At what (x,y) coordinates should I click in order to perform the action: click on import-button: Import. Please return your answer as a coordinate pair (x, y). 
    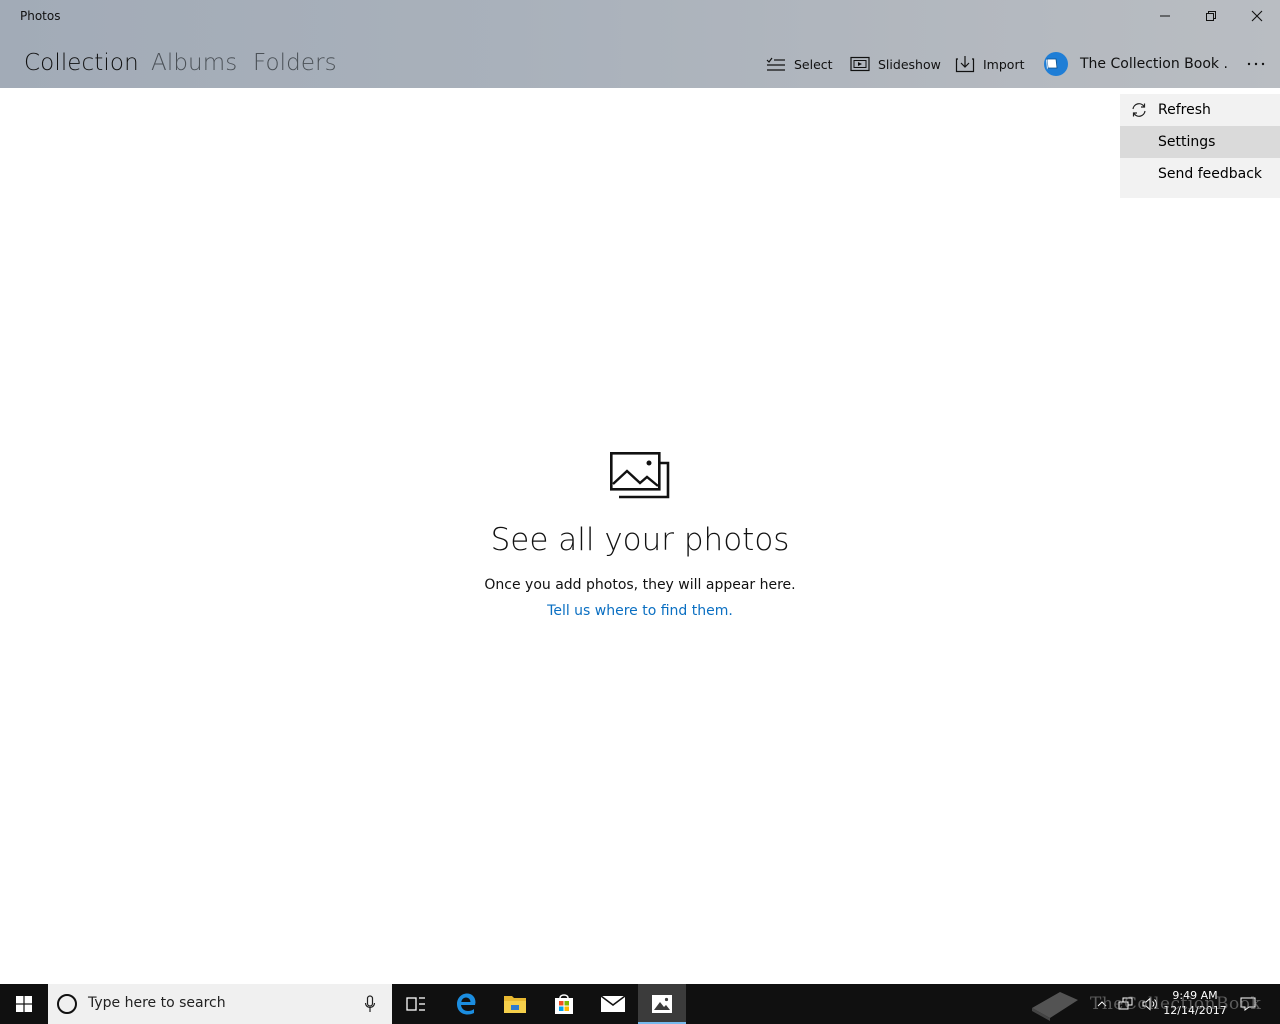
    Looking at the image, I should click on (990, 64).